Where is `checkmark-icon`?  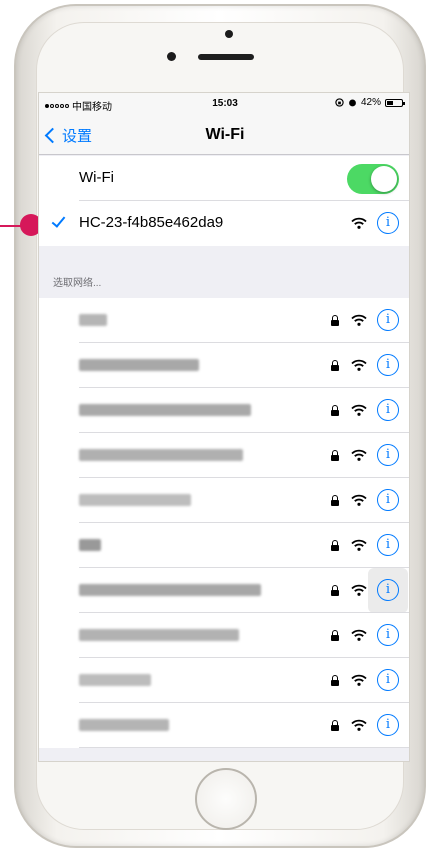
checkmark-icon is located at coordinates (58, 220).